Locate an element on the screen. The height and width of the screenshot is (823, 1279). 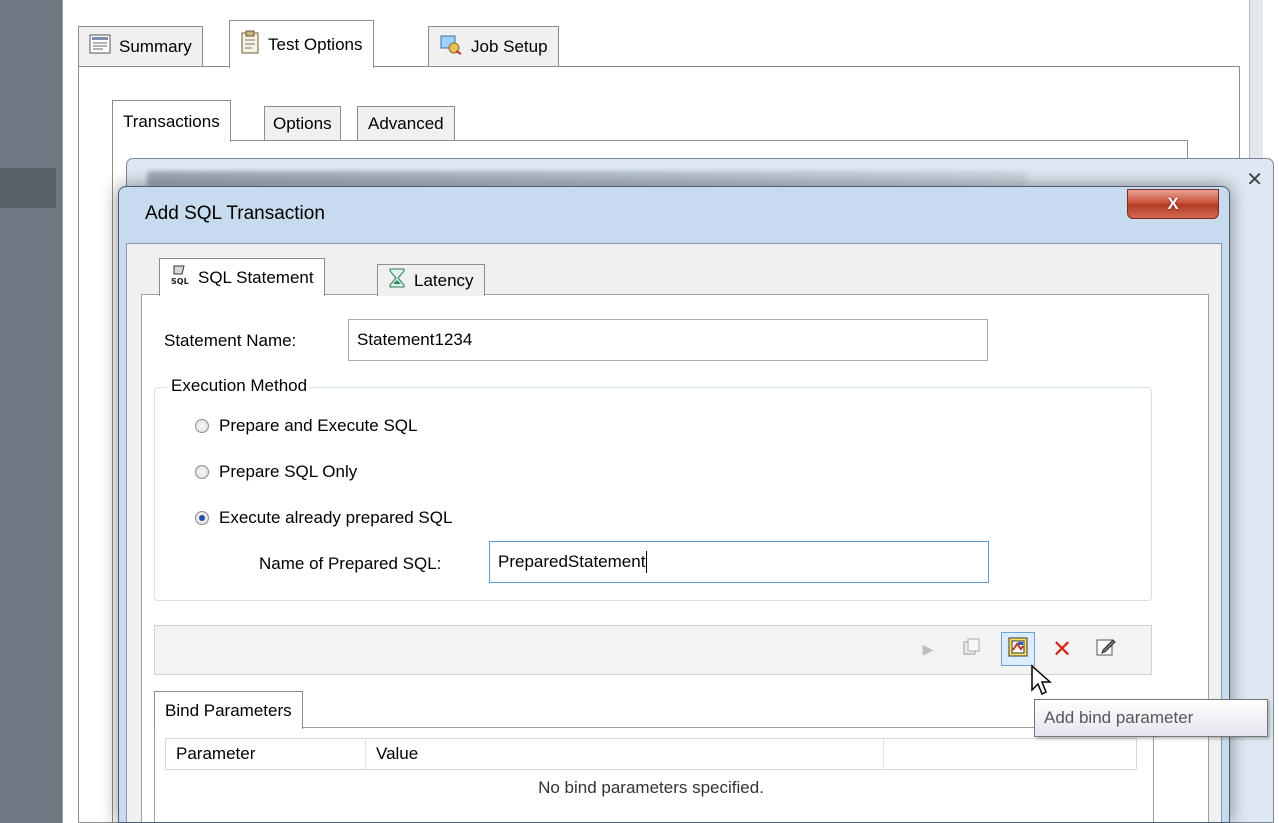
add-bind-parameter-icon is located at coordinates (1018, 649).